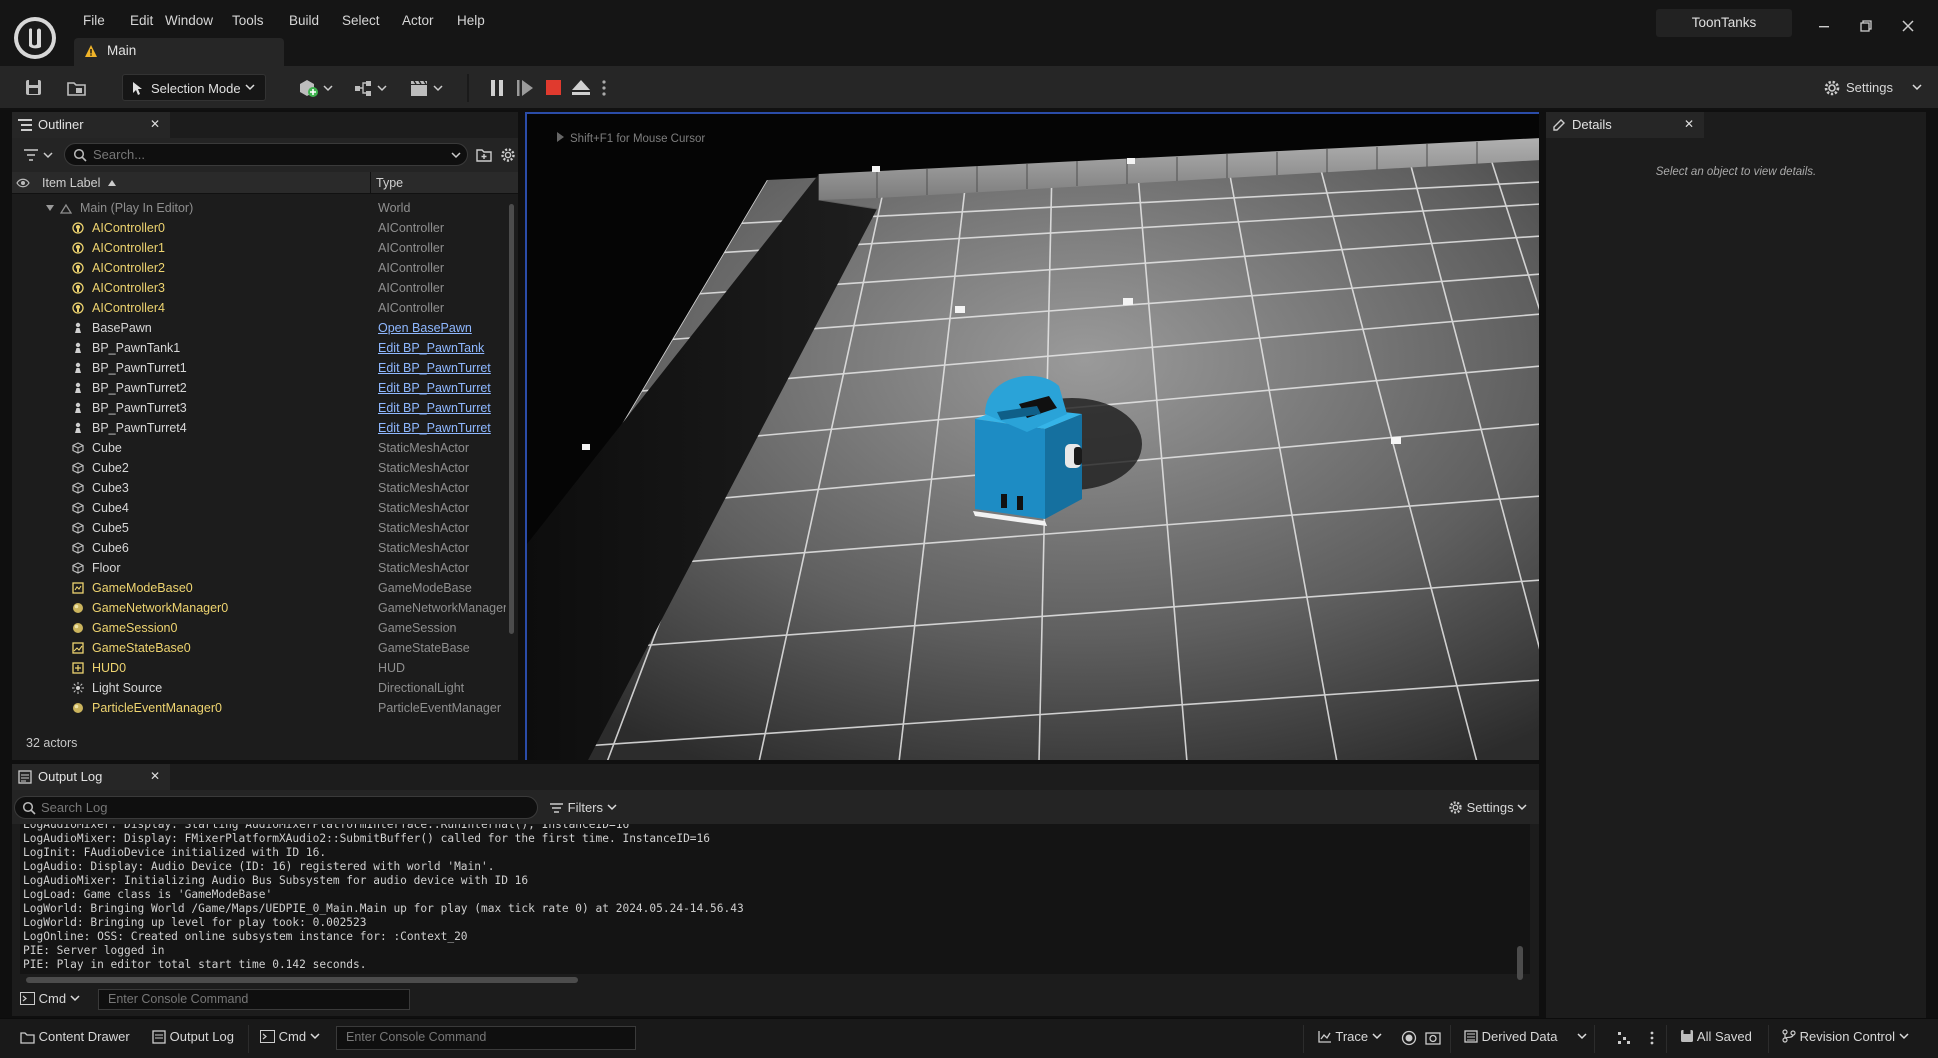  I want to click on outliner-row: Cube5 StaticMeshActor, so click(259, 528).